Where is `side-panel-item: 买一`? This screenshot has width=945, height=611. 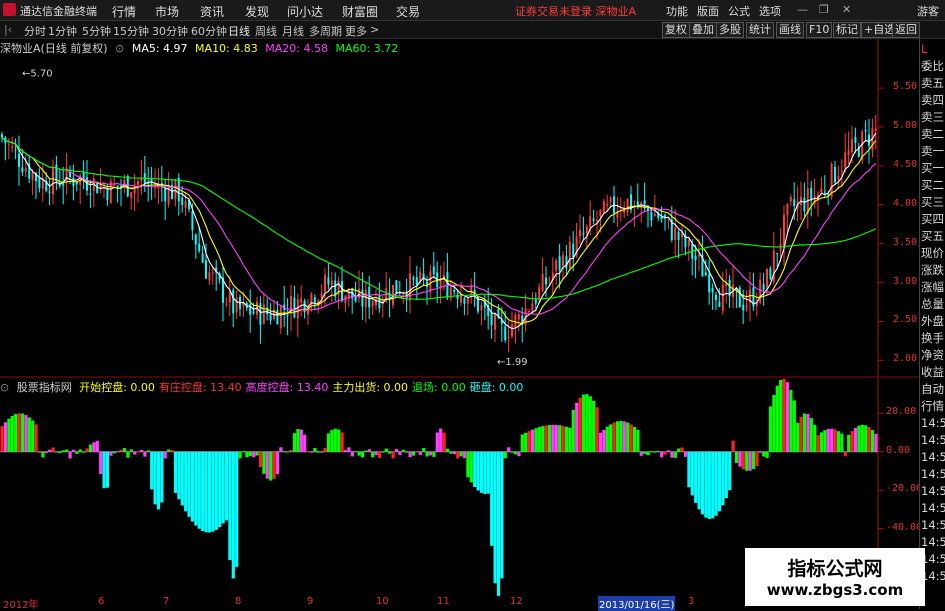
side-panel-item: 买一 is located at coordinates (933, 168).